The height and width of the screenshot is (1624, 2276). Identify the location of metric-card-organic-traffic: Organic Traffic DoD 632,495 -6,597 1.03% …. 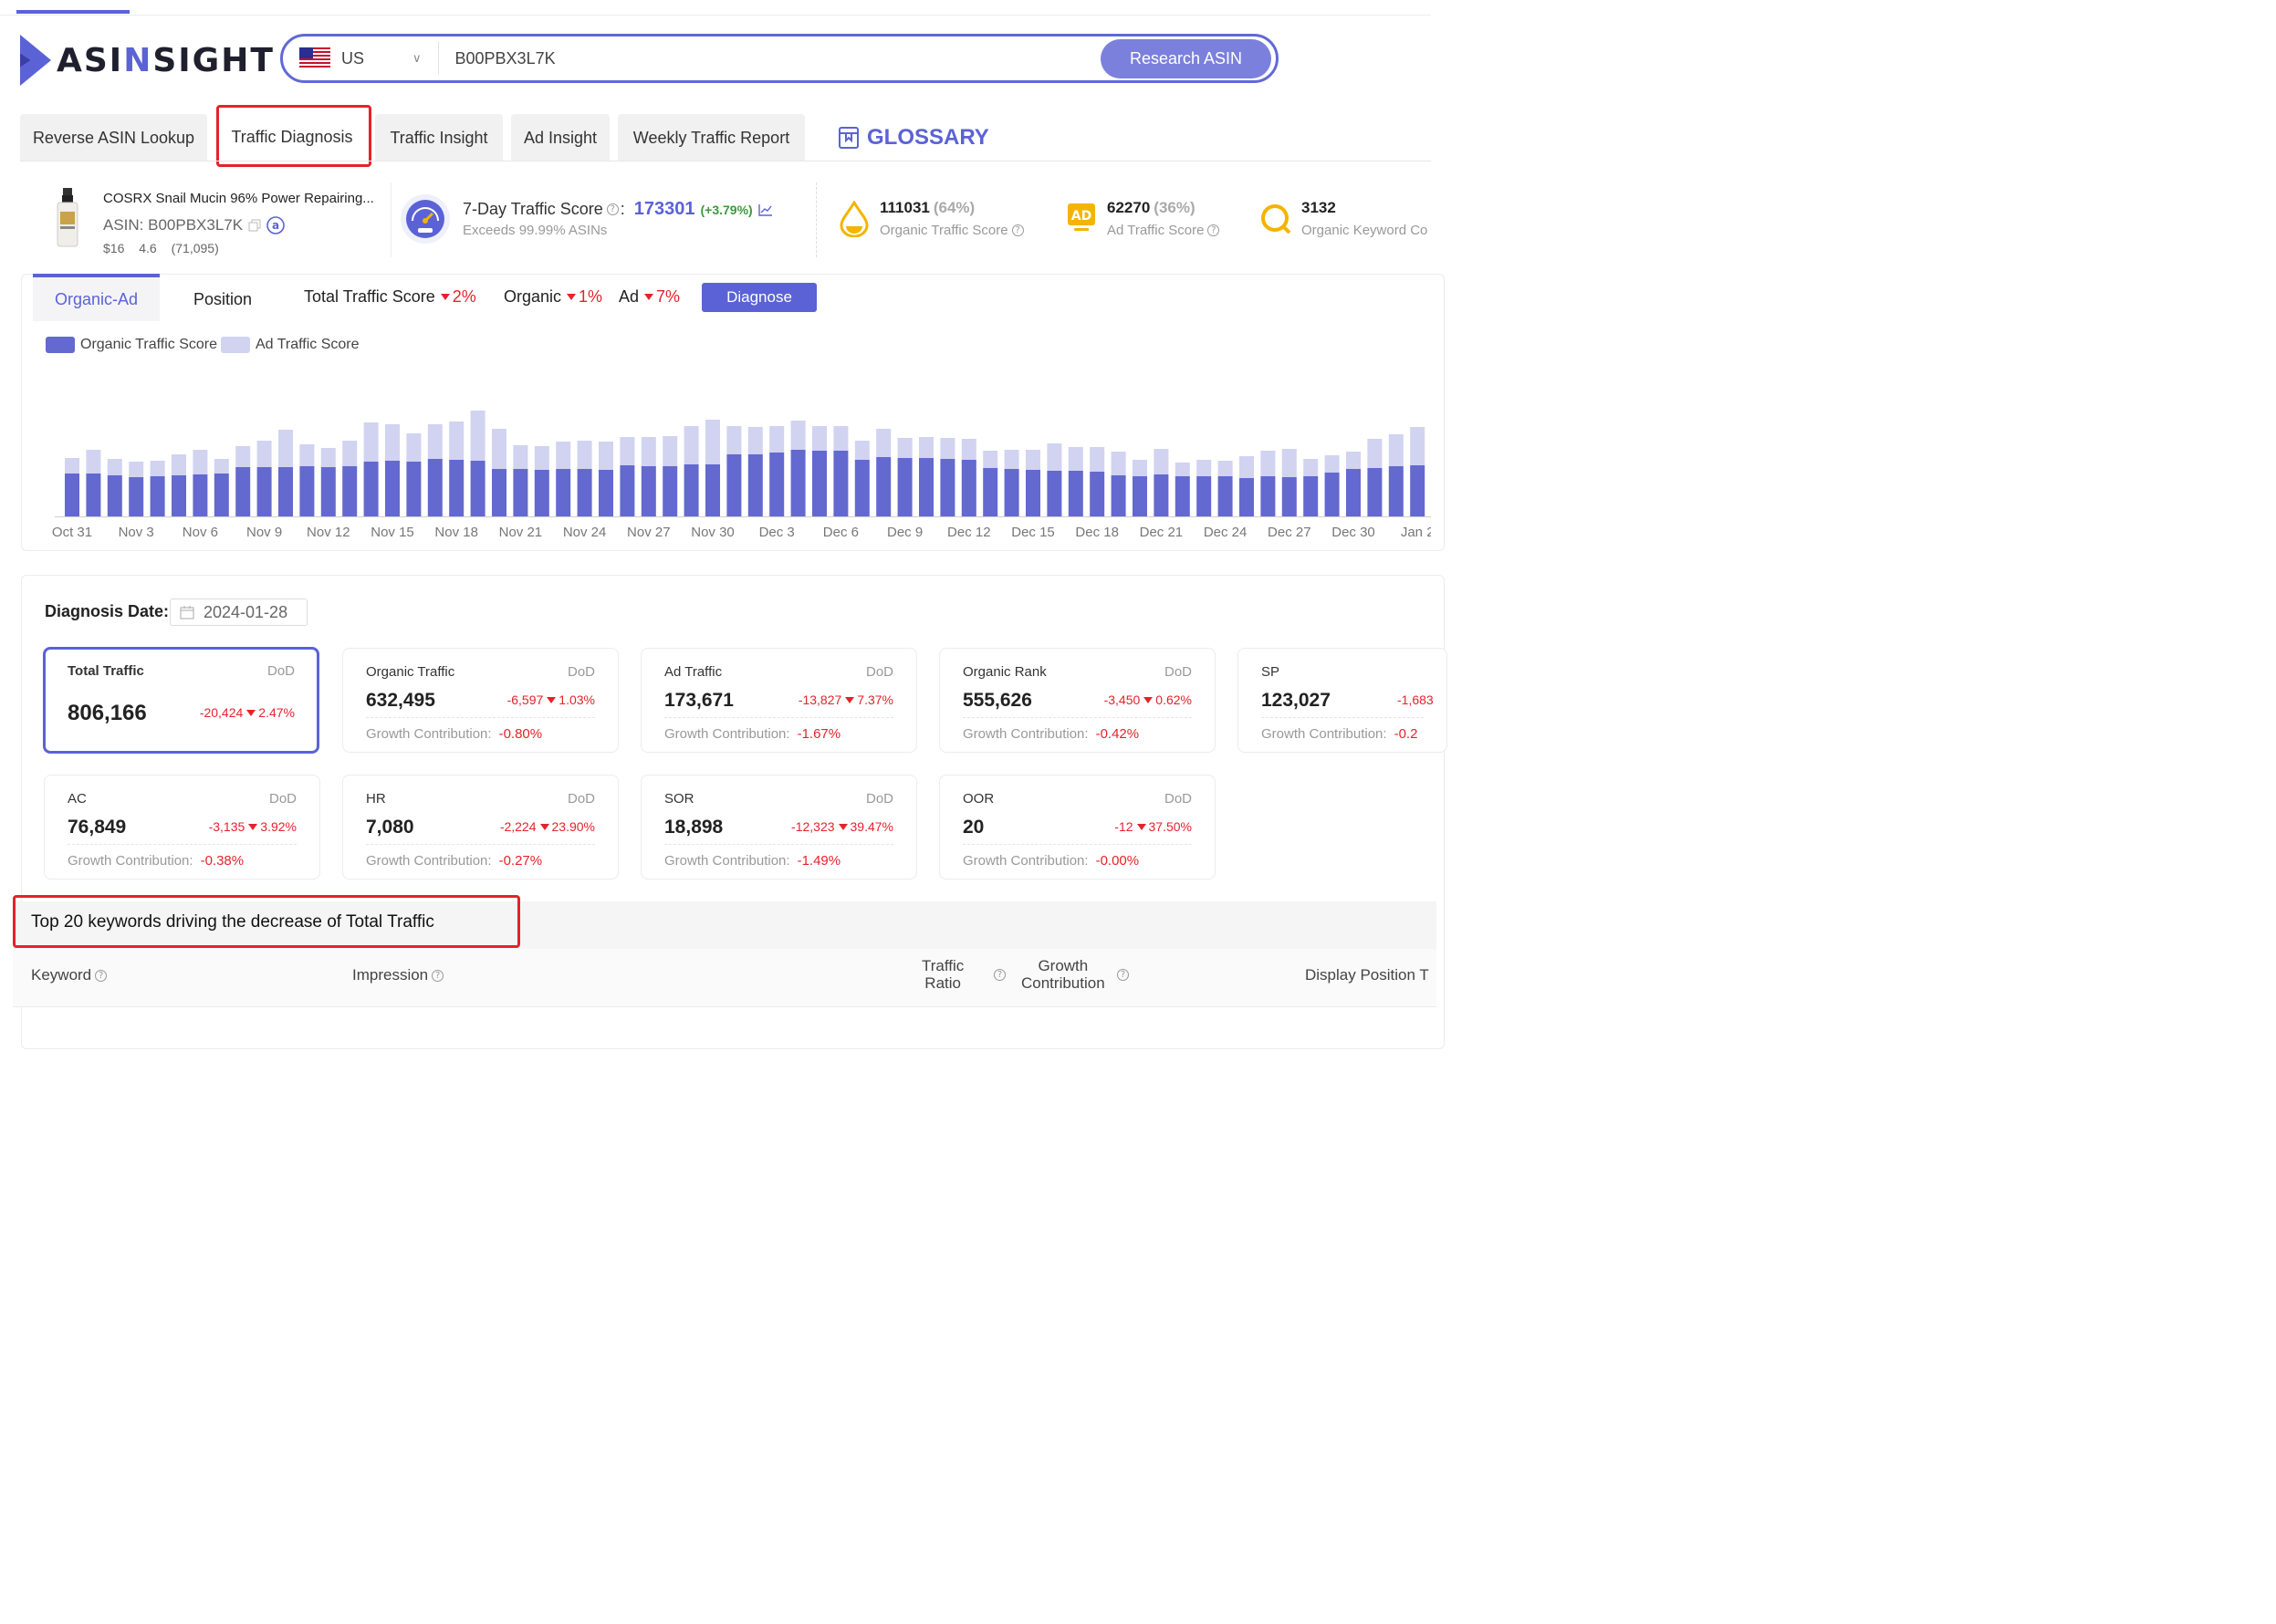
(480, 700).